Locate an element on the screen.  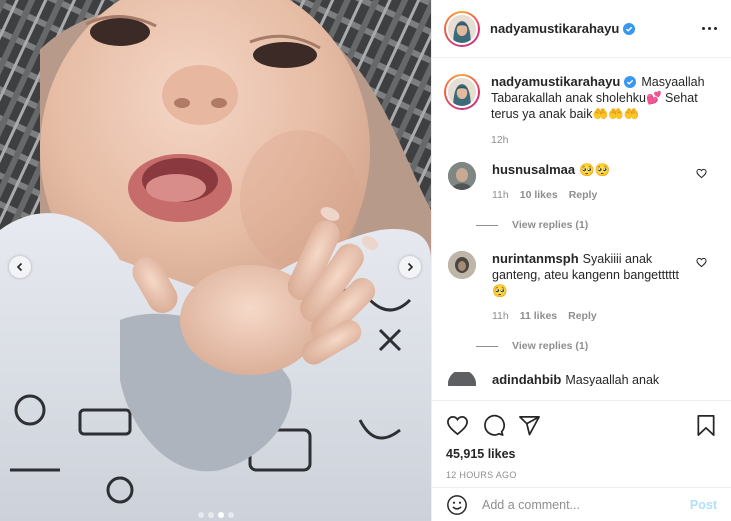
emoji-button is located at coordinates (457, 505).